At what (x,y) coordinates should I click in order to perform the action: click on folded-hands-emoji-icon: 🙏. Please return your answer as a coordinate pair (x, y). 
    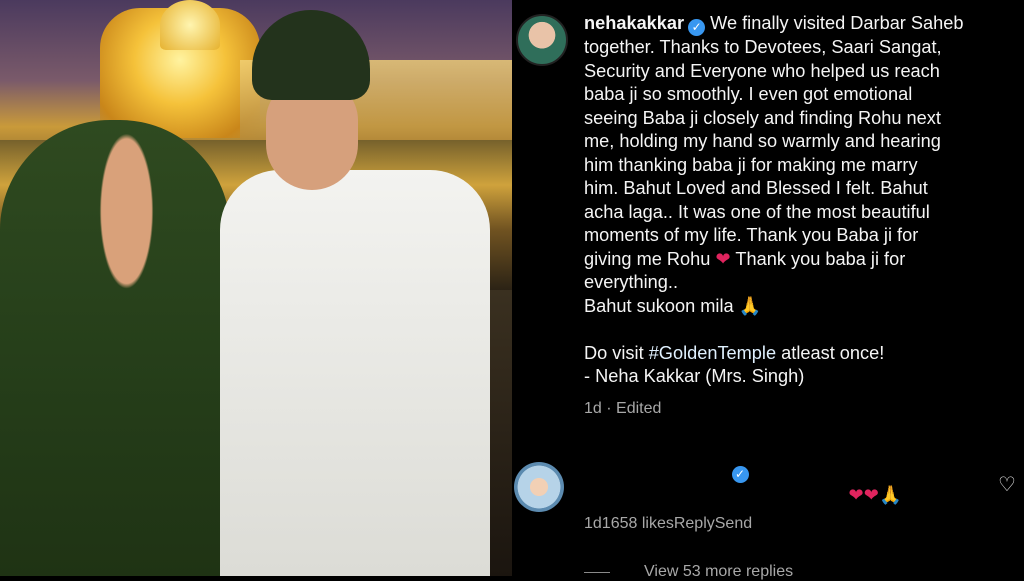
    Looking at the image, I should click on (750, 305).